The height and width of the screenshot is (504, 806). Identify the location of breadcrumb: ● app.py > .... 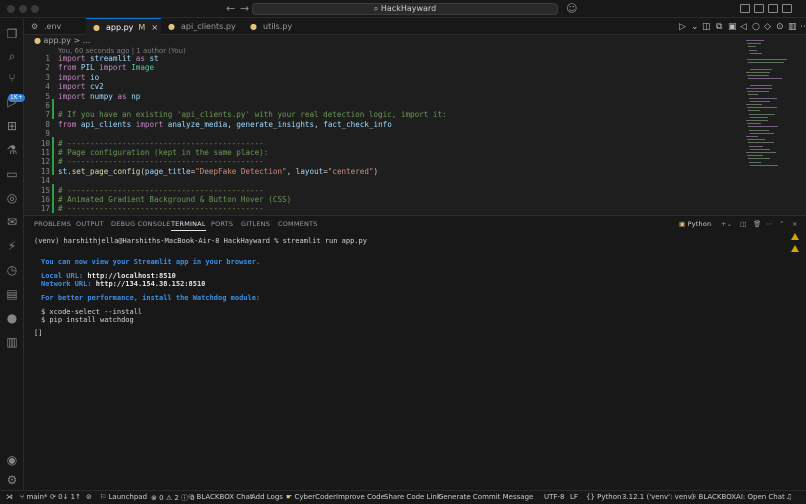
(62, 40).